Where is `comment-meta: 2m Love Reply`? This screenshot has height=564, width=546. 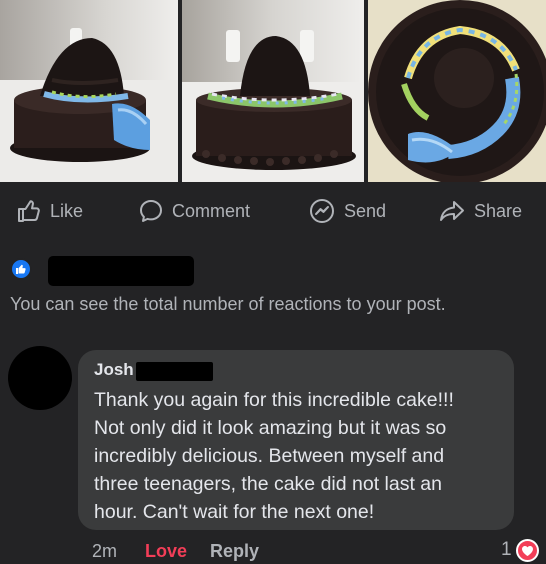 comment-meta: 2m Love Reply is located at coordinates (175, 551).